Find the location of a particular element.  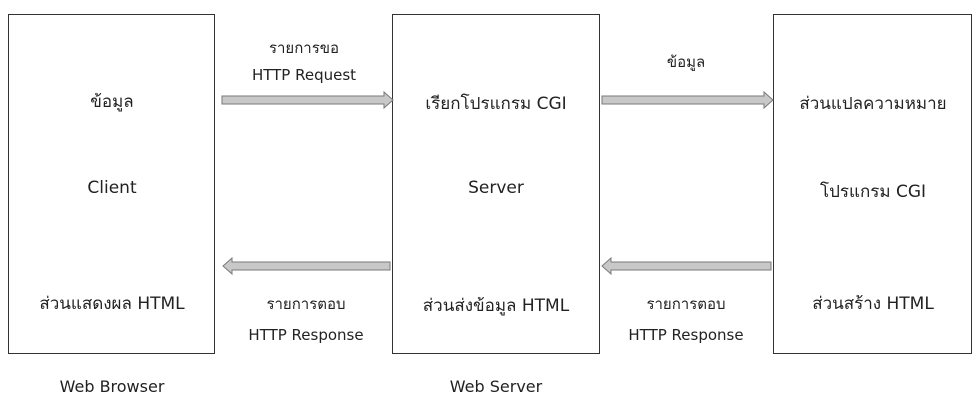

data-arrow is located at coordinates (687, 100).